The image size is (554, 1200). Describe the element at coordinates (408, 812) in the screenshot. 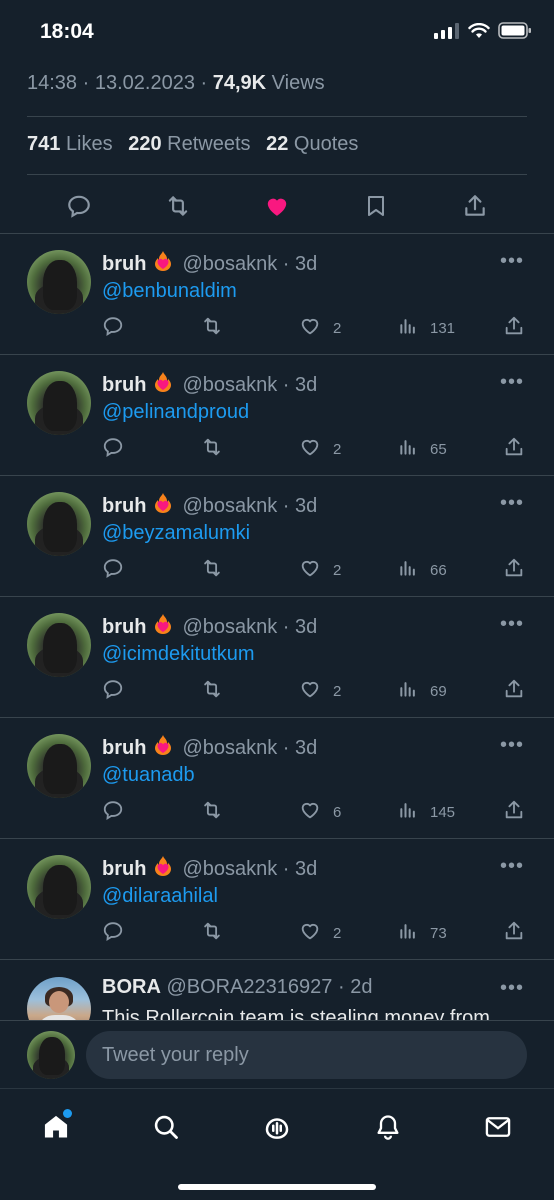

I see `views-icon` at that location.